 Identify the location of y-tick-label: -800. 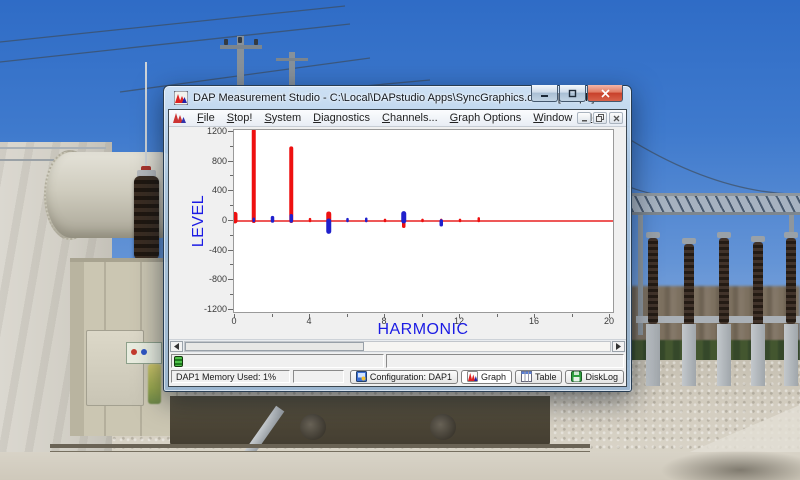
(217, 279).